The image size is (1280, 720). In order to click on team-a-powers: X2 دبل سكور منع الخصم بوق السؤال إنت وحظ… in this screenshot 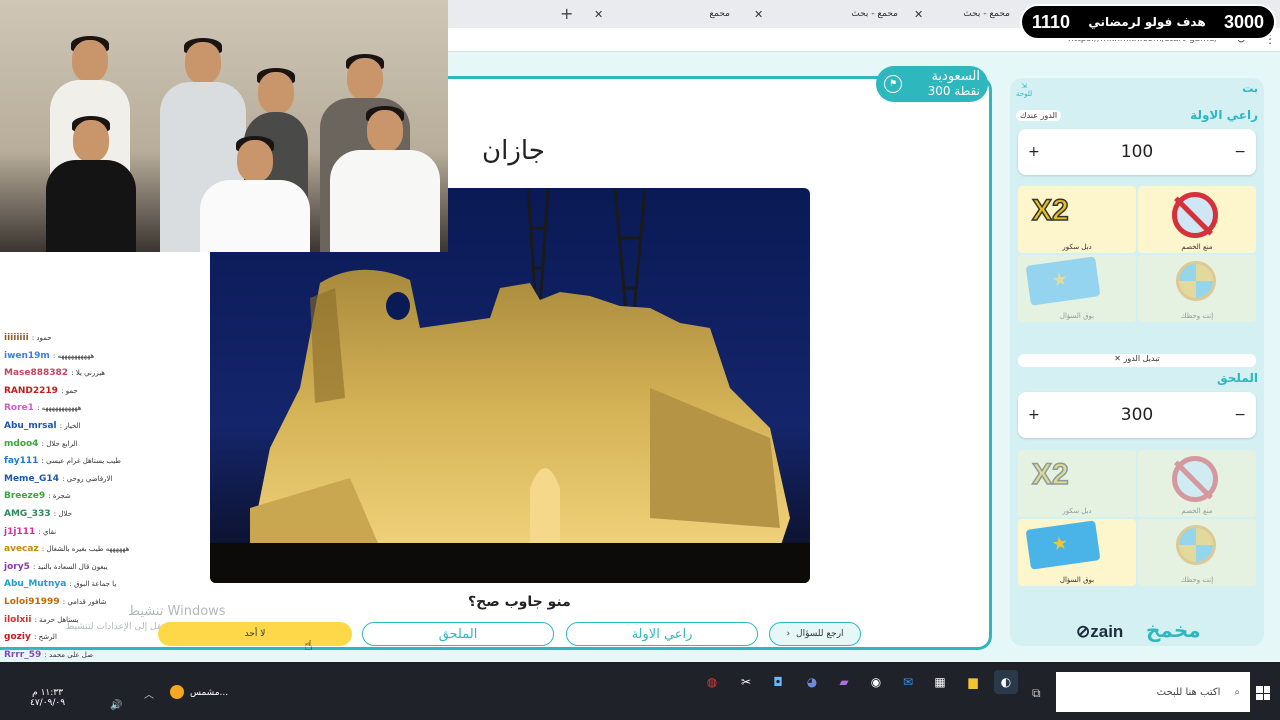, I will do `click(1137, 254)`.